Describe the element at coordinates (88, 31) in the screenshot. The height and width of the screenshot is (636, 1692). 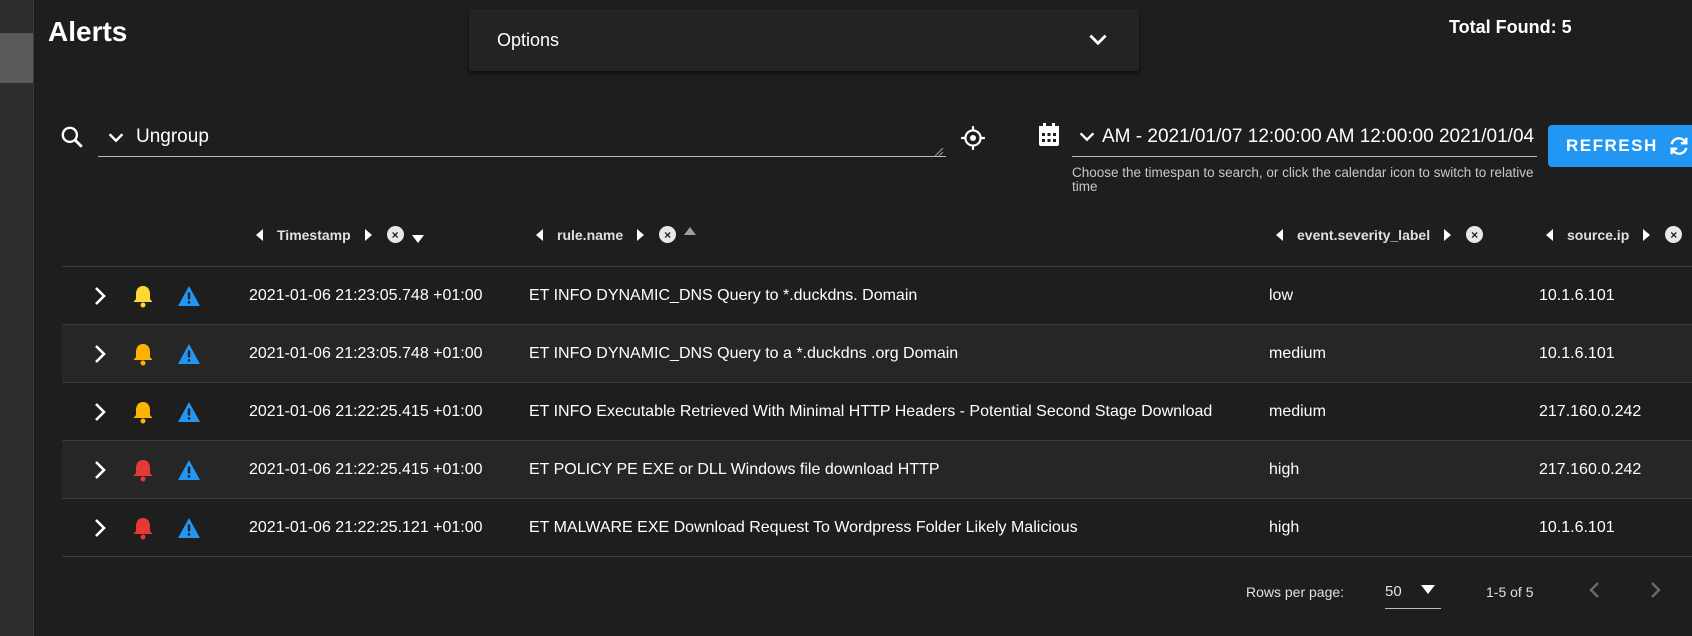
I see `page-title: Alerts` at that location.